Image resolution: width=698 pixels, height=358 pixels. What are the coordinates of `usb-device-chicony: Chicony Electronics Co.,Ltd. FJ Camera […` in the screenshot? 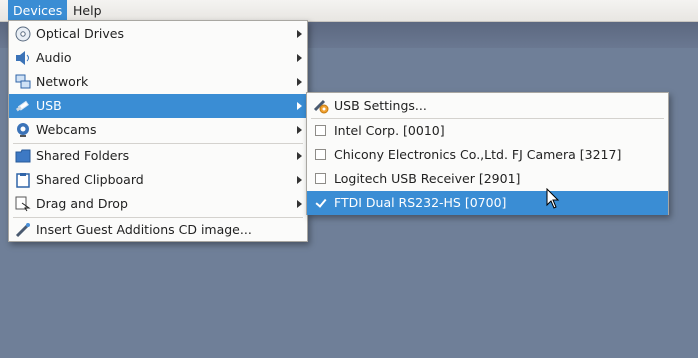 It's located at (487, 155).